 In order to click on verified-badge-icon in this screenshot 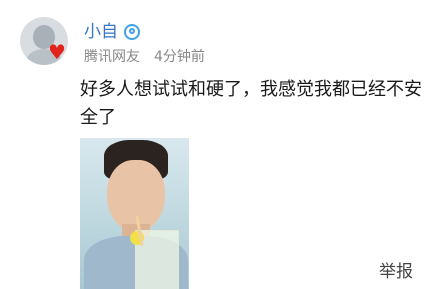, I will do `click(132, 32)`.